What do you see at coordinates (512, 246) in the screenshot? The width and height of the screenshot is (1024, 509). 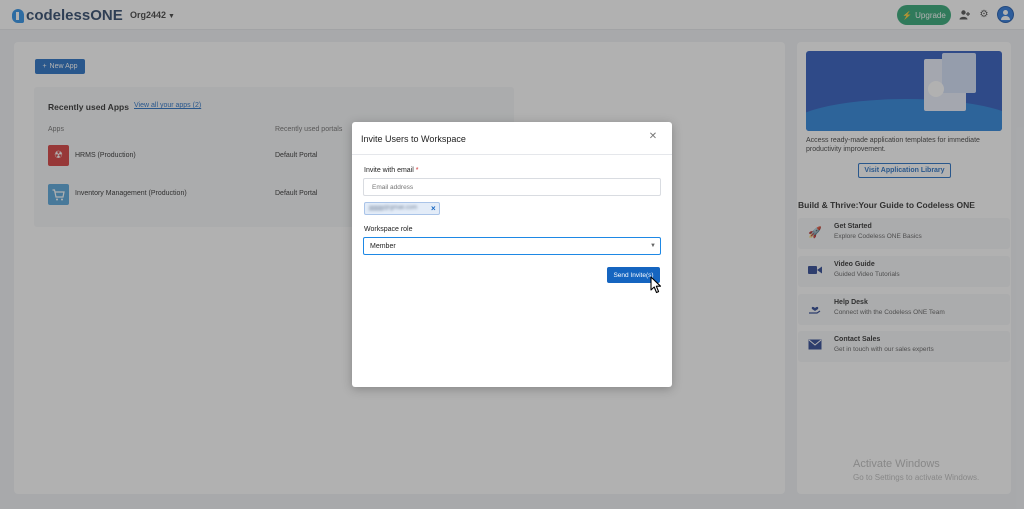 I see `workspace-role-select: Member ▼` at bounding box center [512, 246].